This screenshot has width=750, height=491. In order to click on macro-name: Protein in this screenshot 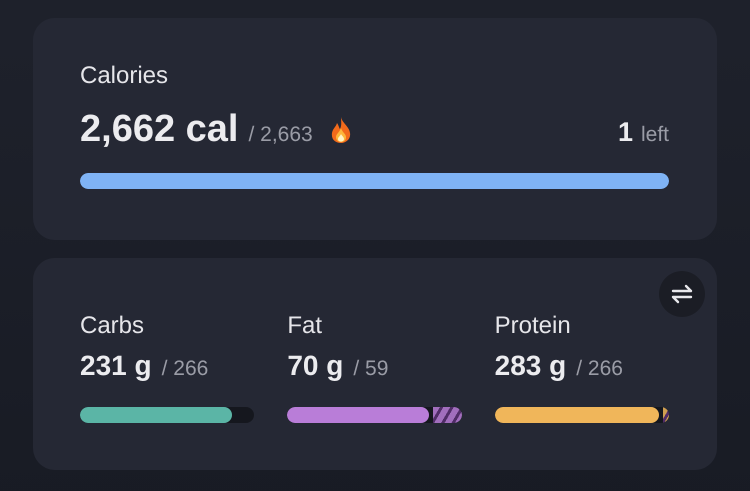, I will do `click(533, 326)`.